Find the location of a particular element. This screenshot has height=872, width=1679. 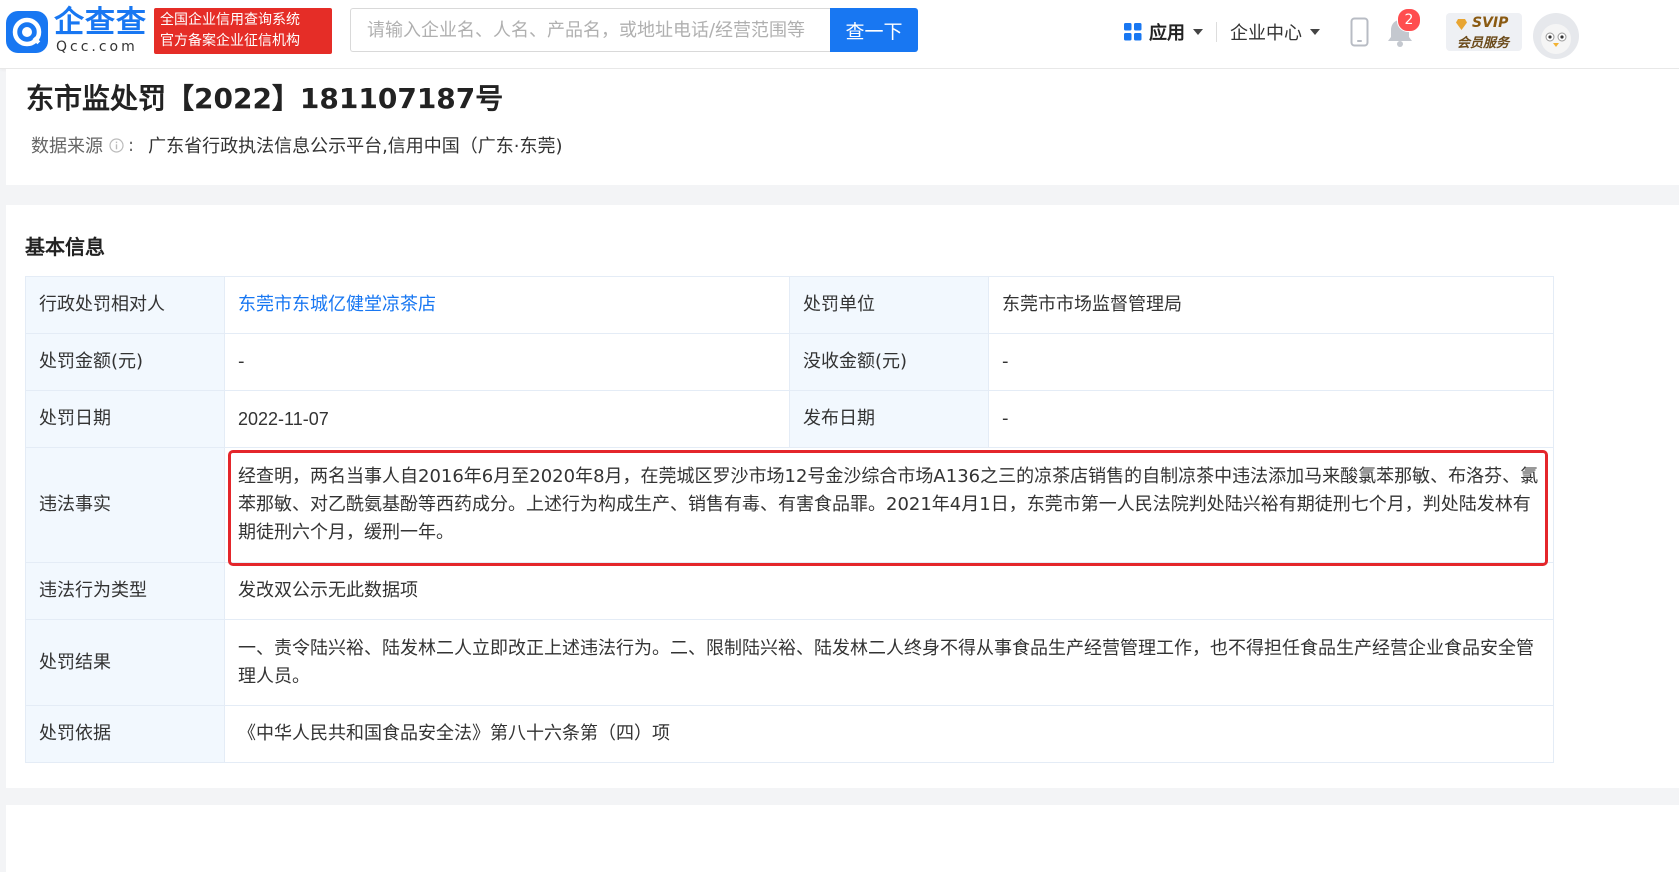

logo-domain: Qcc.com is located at coordinates (97, 47).